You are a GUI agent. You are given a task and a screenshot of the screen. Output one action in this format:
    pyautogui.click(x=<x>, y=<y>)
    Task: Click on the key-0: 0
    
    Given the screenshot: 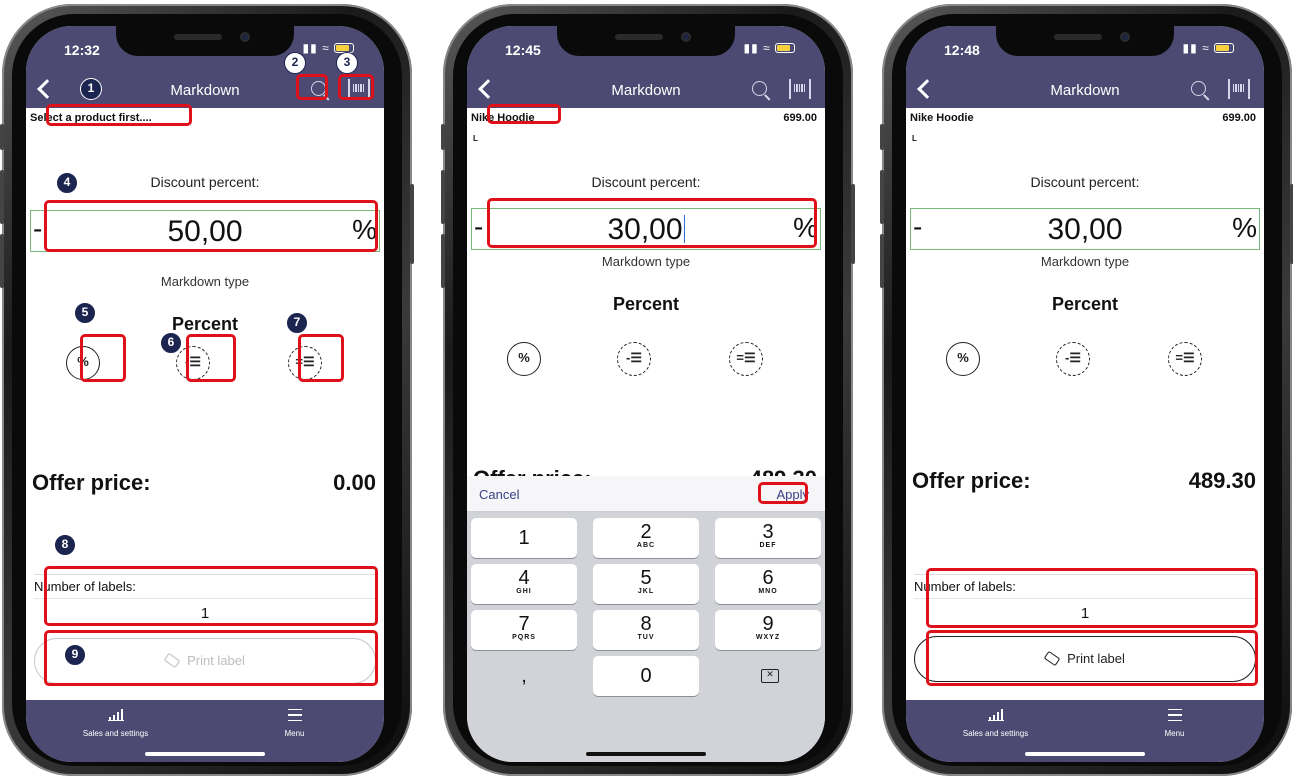 What is the action you would take?
    pyautogui.click(x=646, y=676)
    